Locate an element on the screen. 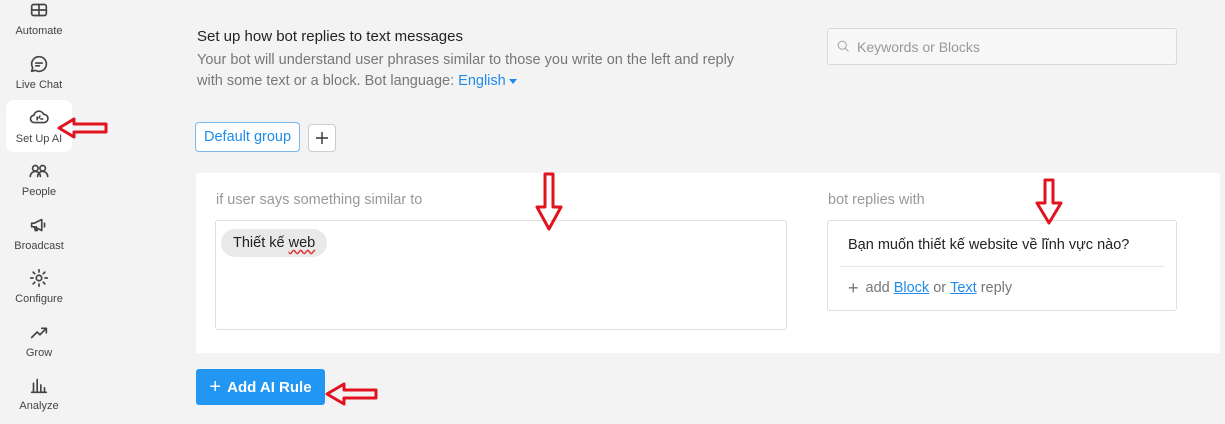  sidebar-item-grow: Grow is located at coordinates (39, 340).